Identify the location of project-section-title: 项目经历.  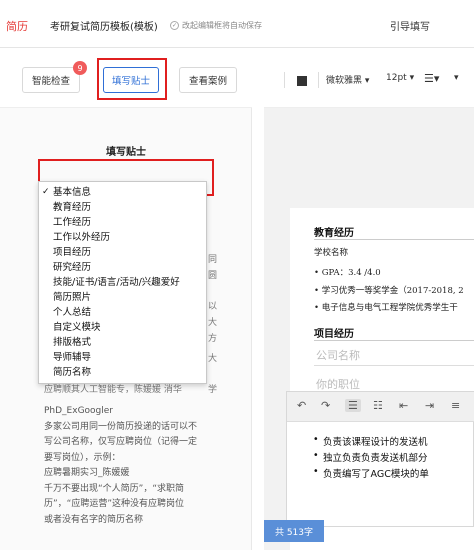
(334, 332).